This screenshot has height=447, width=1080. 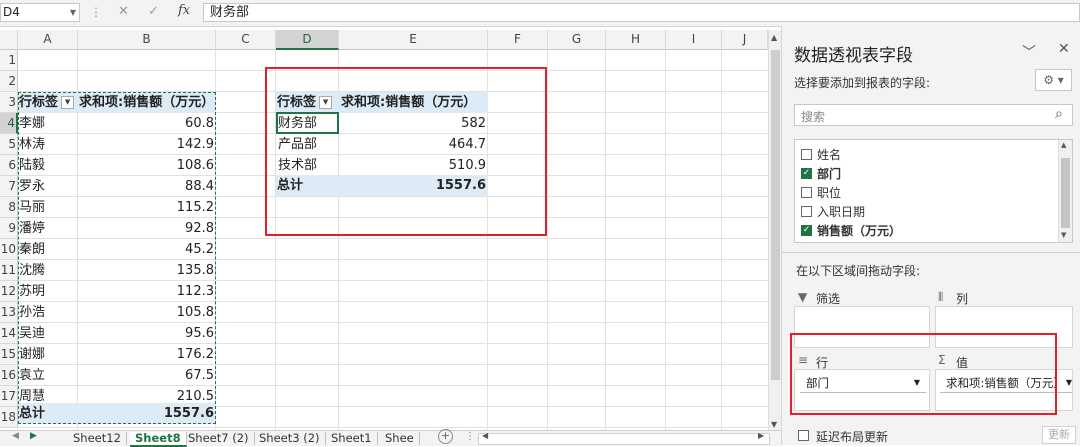 What do you see at coordinates (9, 354) in the screenshot?
I see `row-header-15: 15` at bounding box center [9, 354].